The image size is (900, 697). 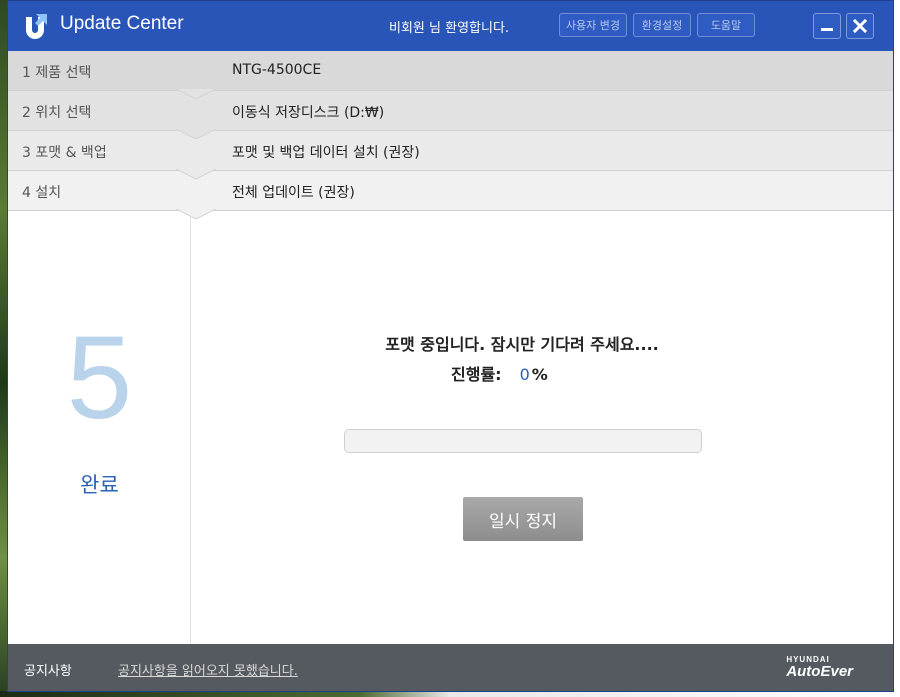 I want to click on step-label: 3 포맷 & 백업, so click(x=64, y=153).